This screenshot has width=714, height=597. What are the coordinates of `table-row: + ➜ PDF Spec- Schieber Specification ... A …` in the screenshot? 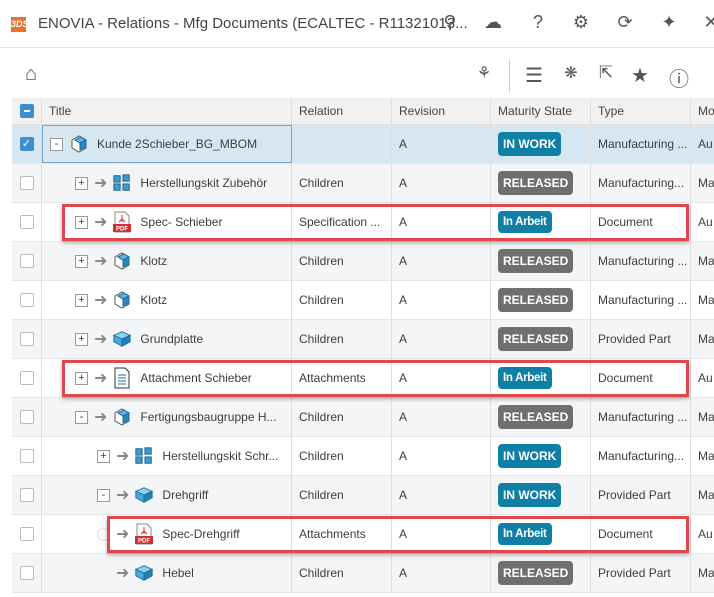 It's located at (363, 222).